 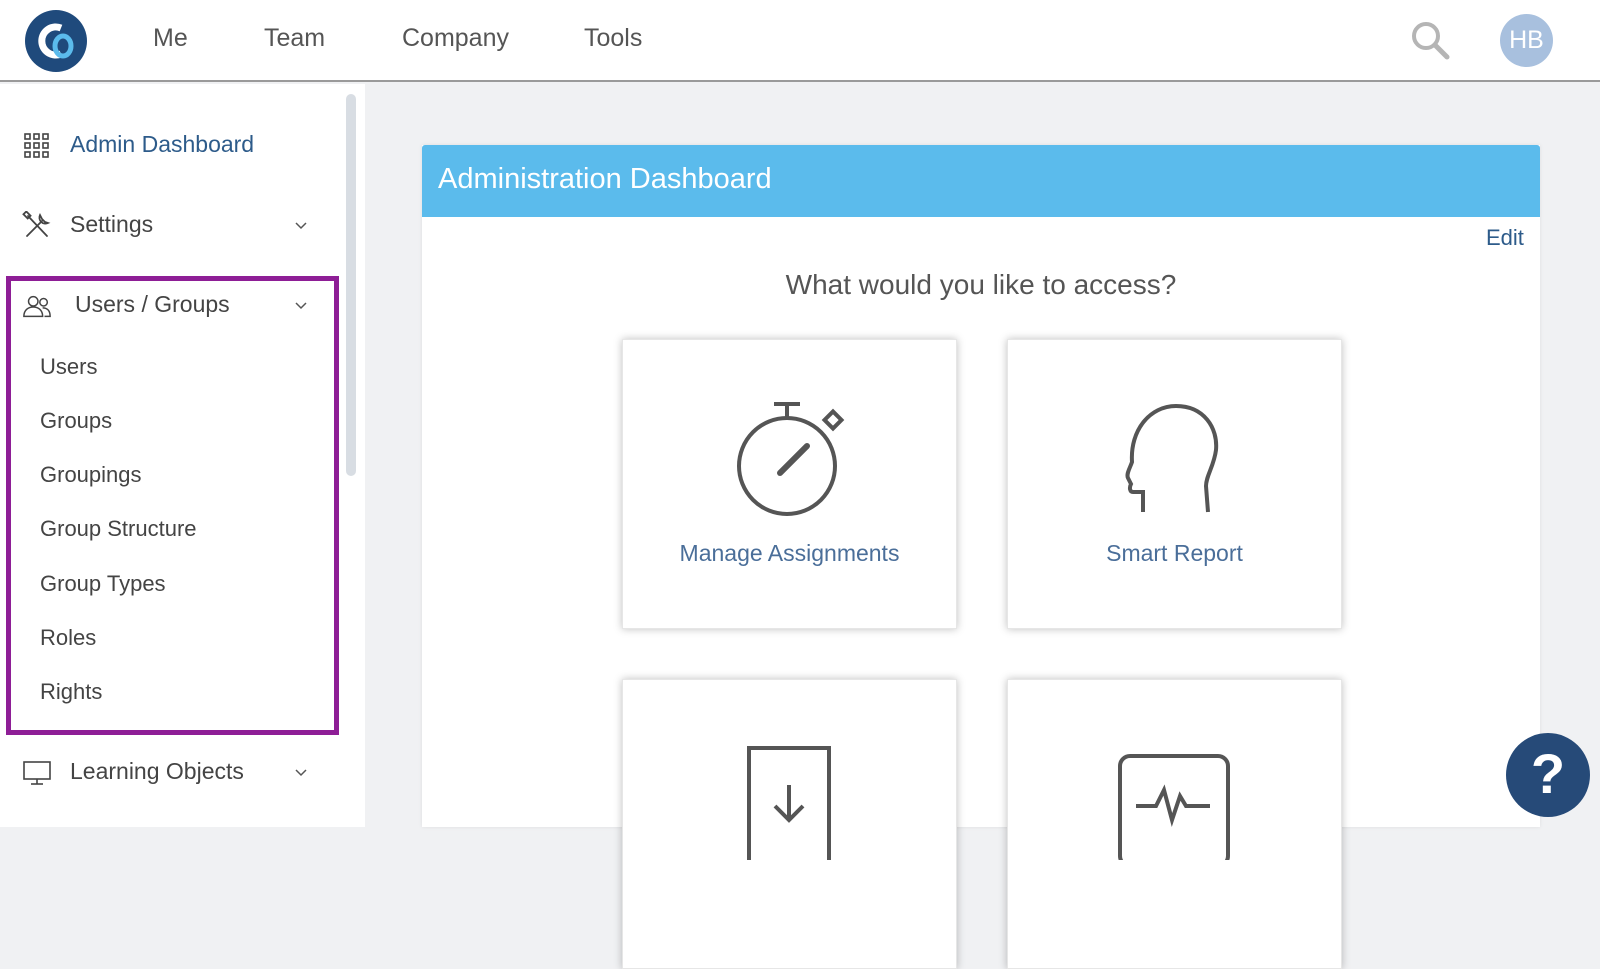 I want to click on grid-icon, so click(x=36, y=145).